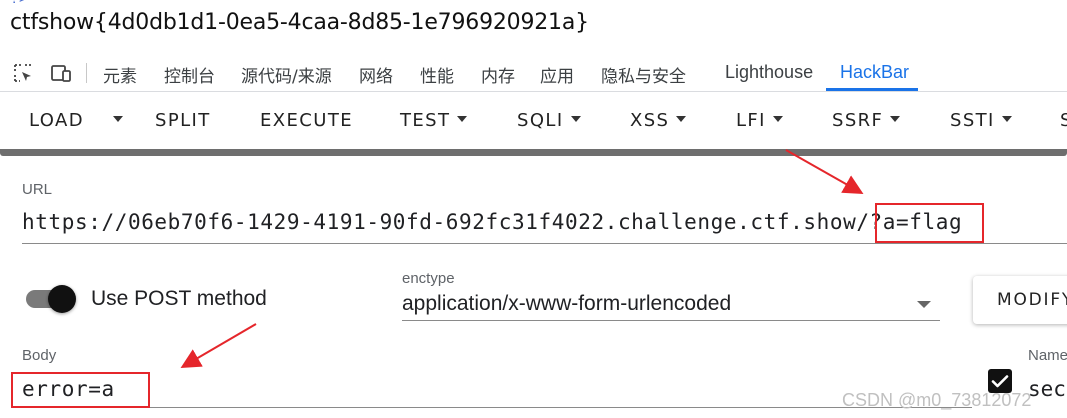 This screenshot has height=418, width=1067. Describe the element at coordinates (824, 171) in the screenshot. I see `arrow-to-query` at that location.